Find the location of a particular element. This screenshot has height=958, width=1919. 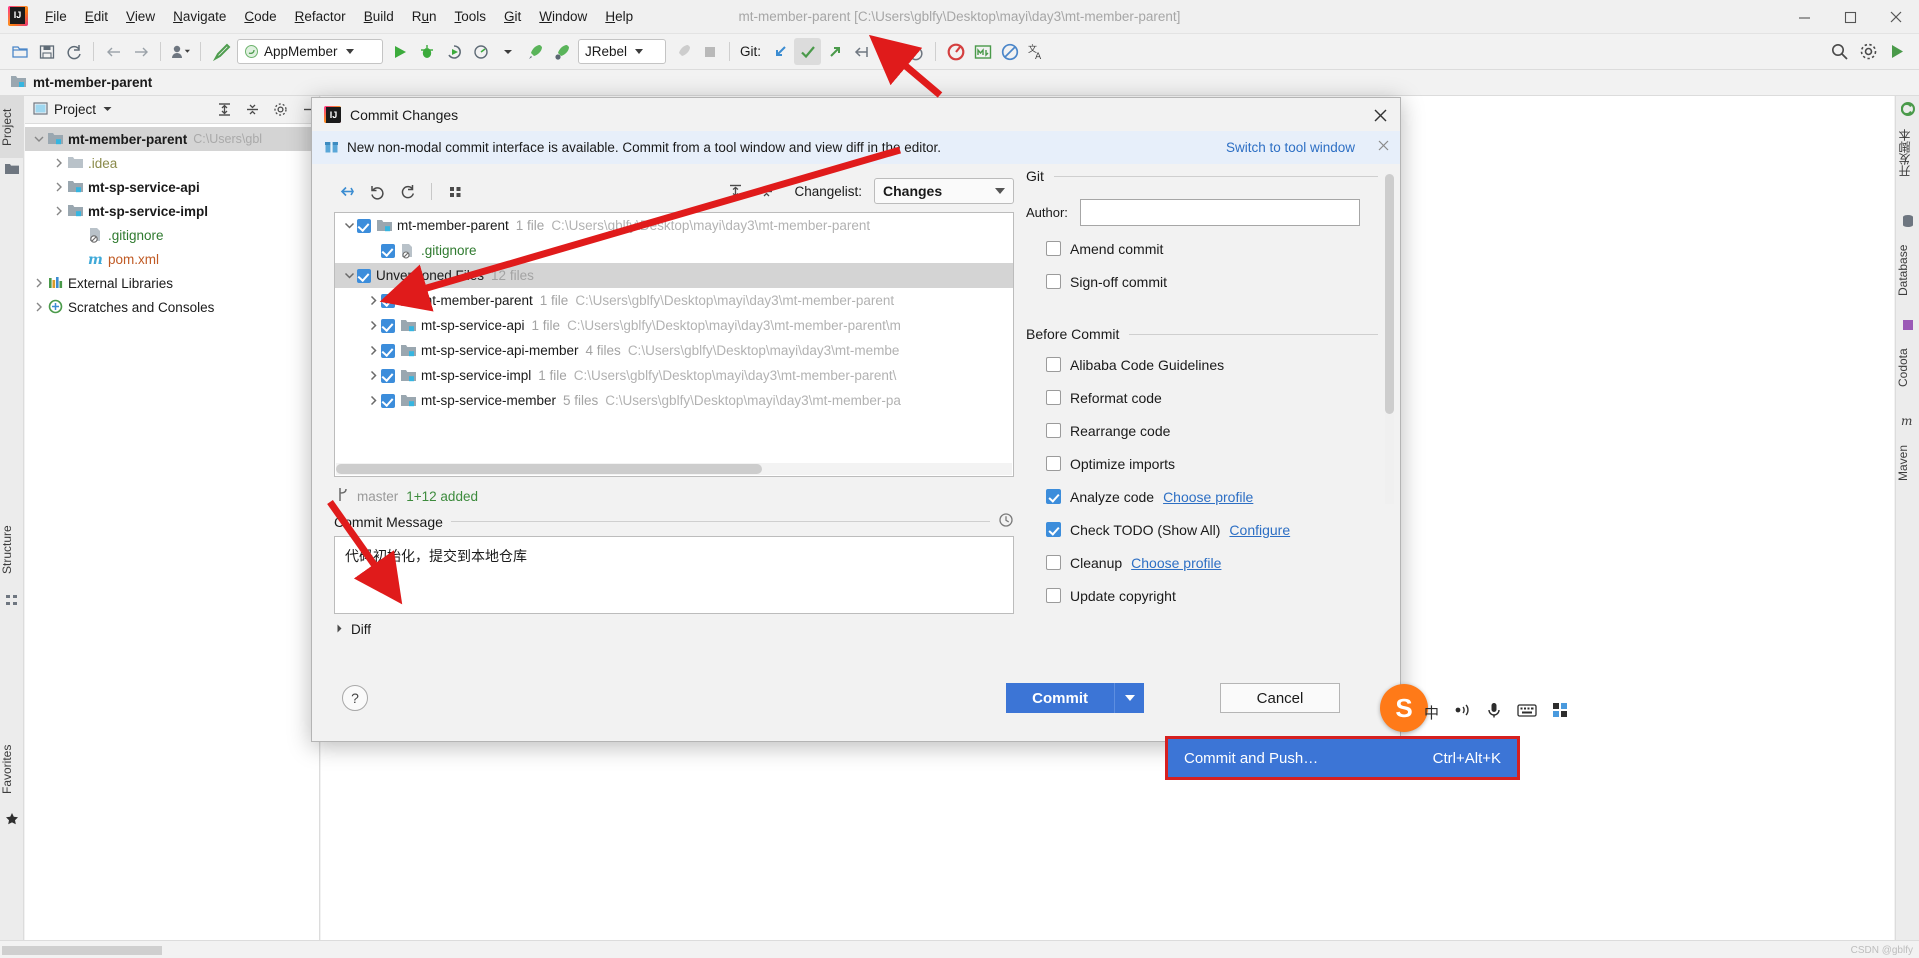

changes-tree-row: Unversioned Files 12 files is located at coordinates (674, 275).